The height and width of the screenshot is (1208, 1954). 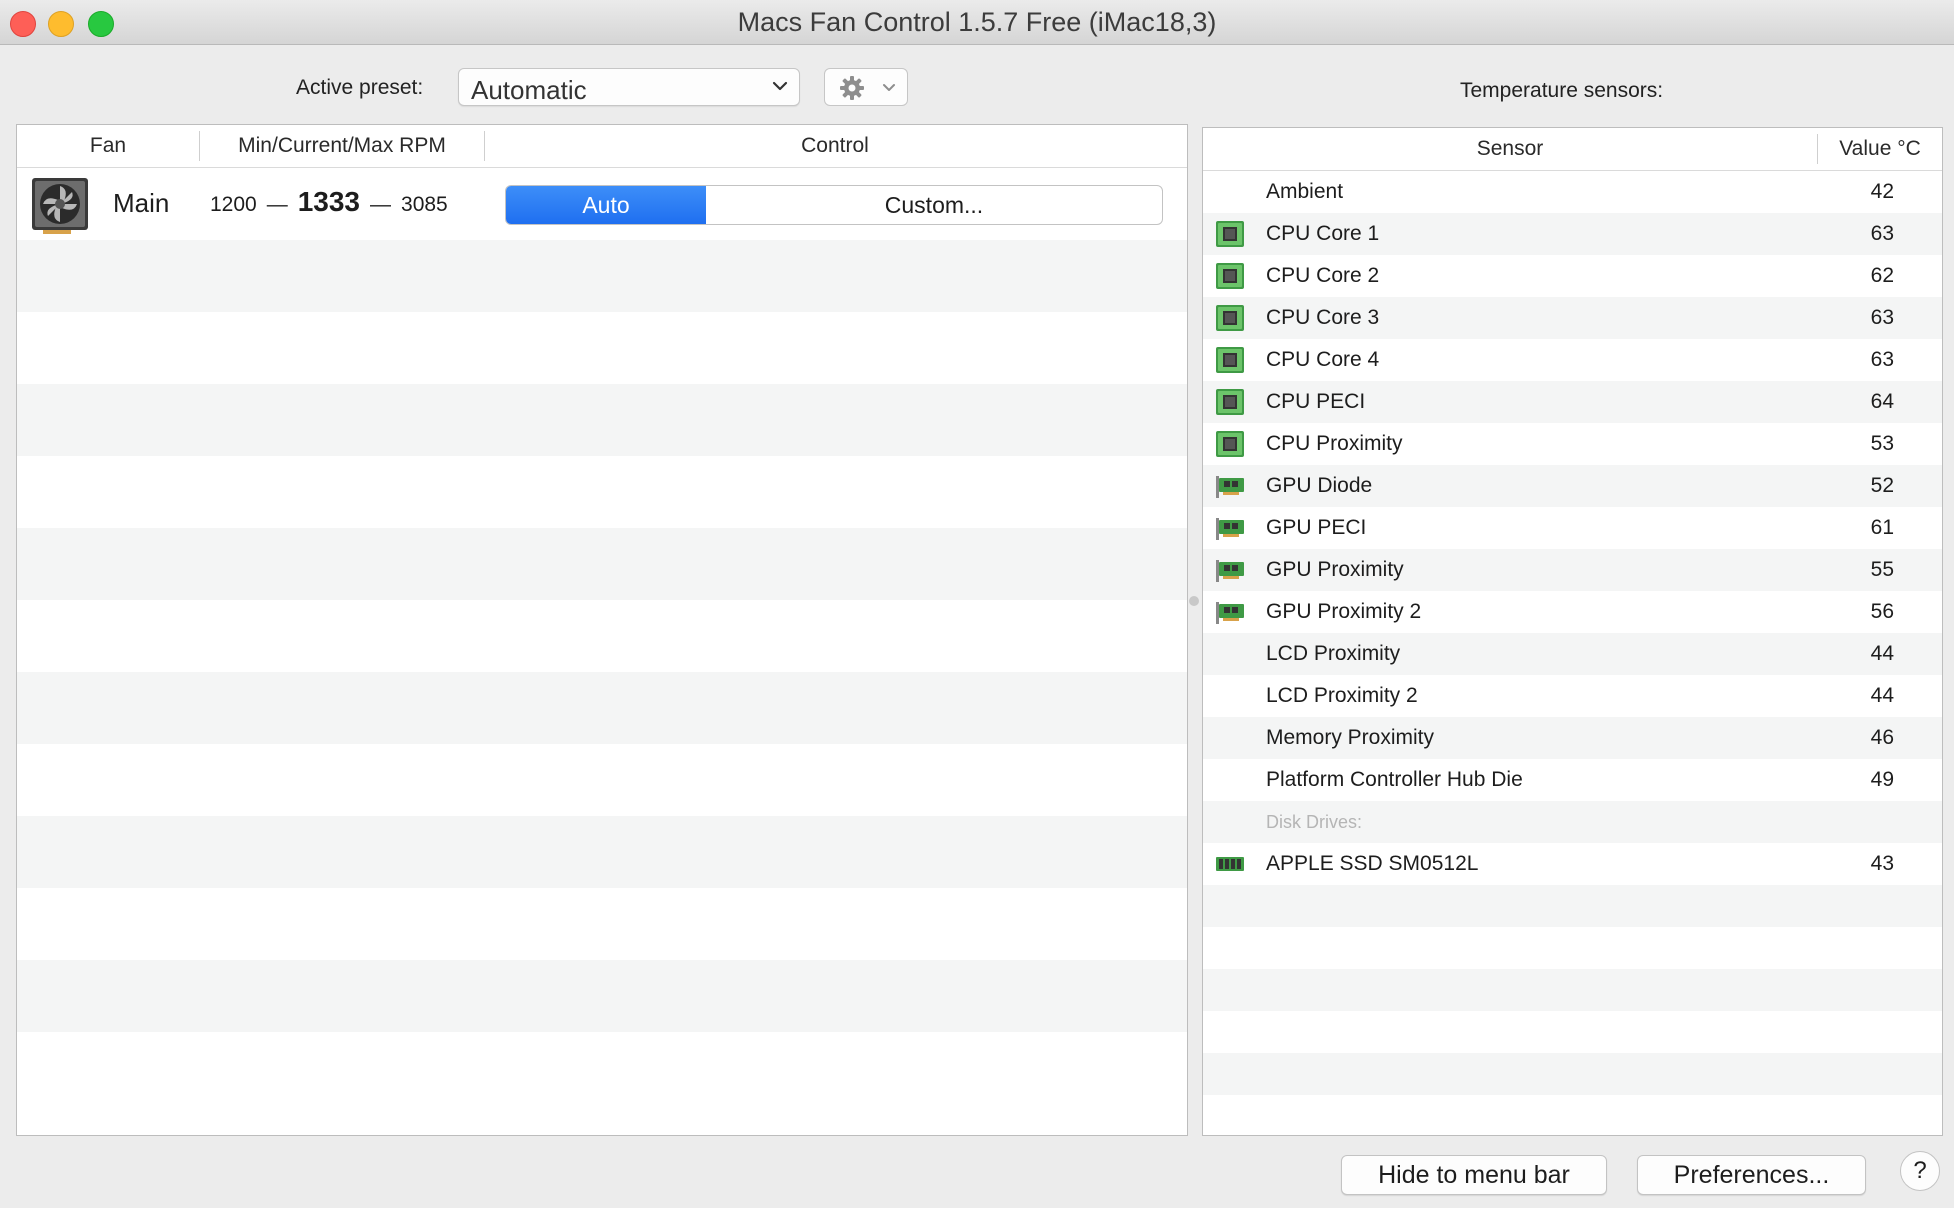 I want to click on table-row: CPU Core 3 63, so click(x=1572, y=318).